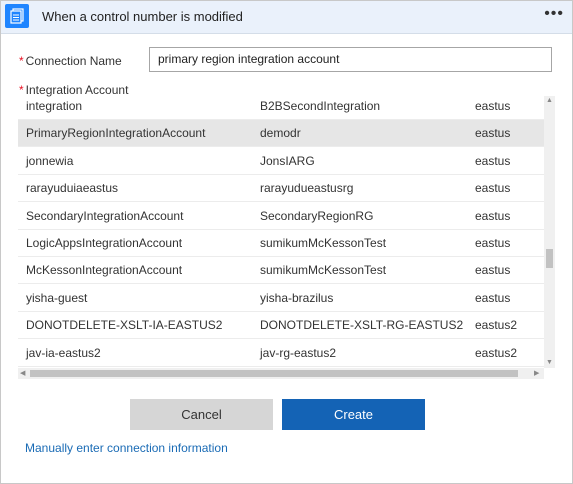 The width and height of the screenshot is (573, 484). I want to click on resource-group-cell: yisha-brazilus, so click(297, 297).